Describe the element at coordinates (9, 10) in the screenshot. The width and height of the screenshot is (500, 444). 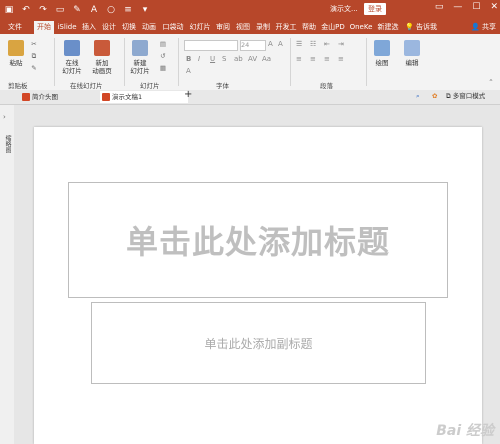
I see `save-icon: ▣` at that location.